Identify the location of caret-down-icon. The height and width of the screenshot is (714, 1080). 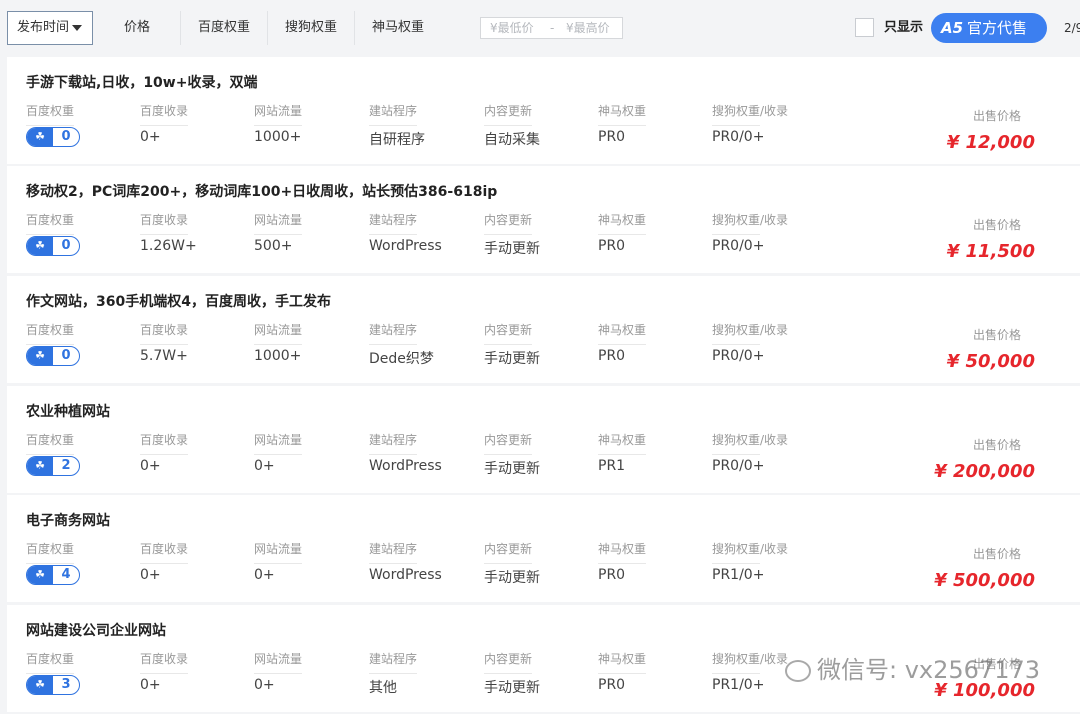
(77, 28).